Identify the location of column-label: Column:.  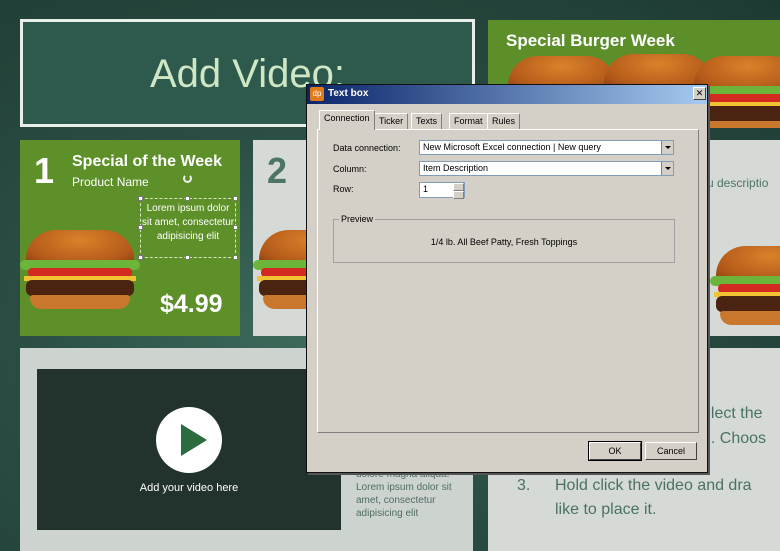
(350, 169).